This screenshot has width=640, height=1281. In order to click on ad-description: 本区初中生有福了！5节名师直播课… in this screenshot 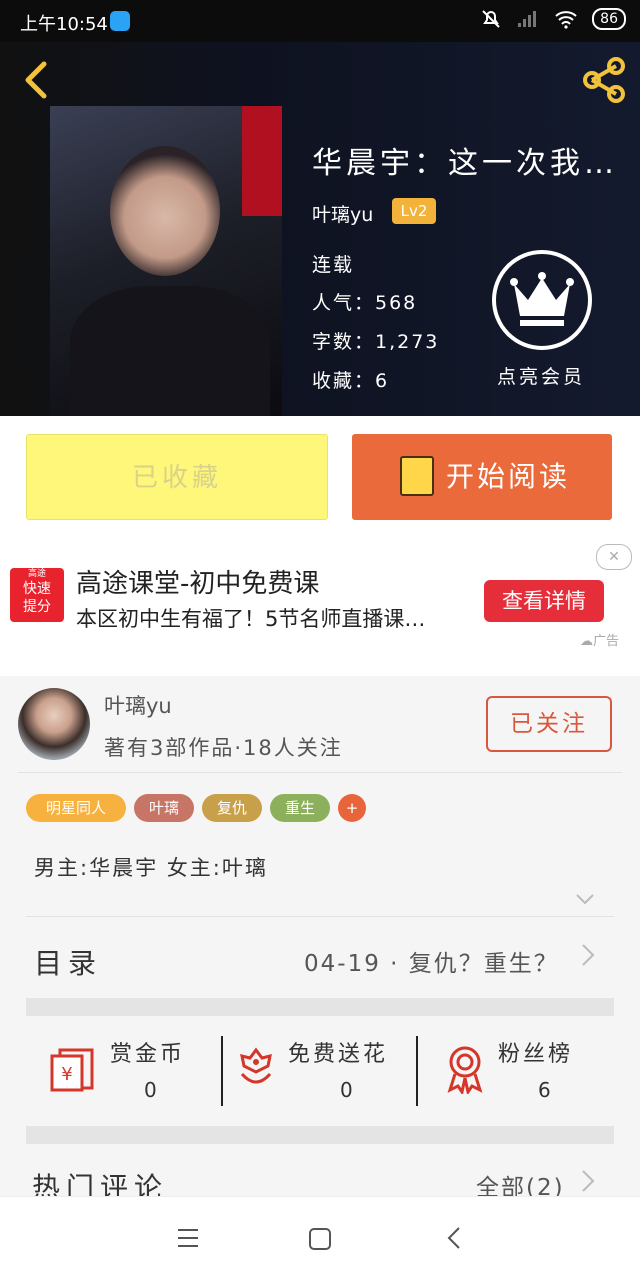, I will do `click(251, 619)`.